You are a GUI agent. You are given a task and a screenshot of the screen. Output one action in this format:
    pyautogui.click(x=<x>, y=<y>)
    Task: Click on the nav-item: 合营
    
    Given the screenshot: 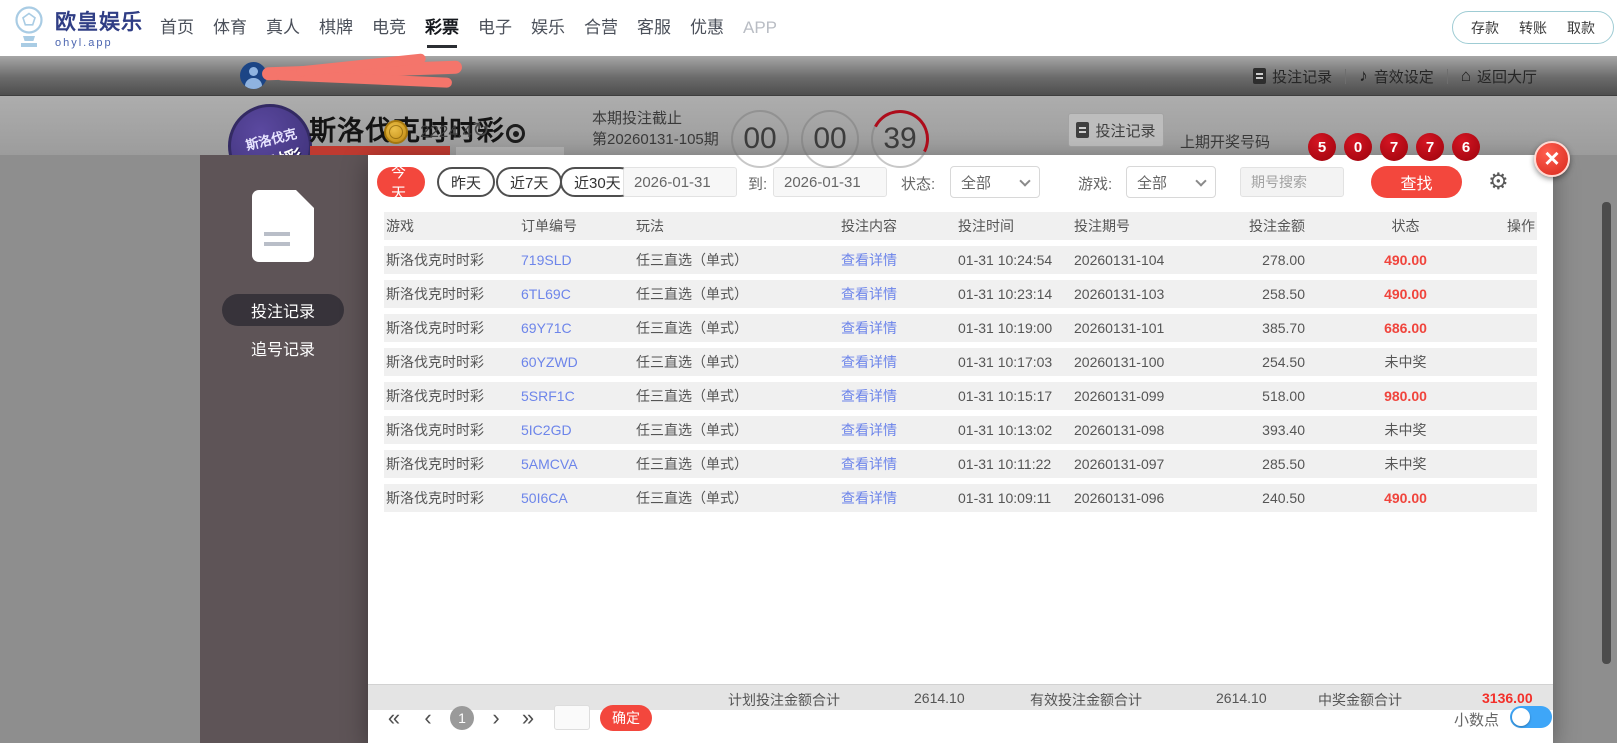 What is the action you would take?
    pyautogui.click(x=601, y=28)
    